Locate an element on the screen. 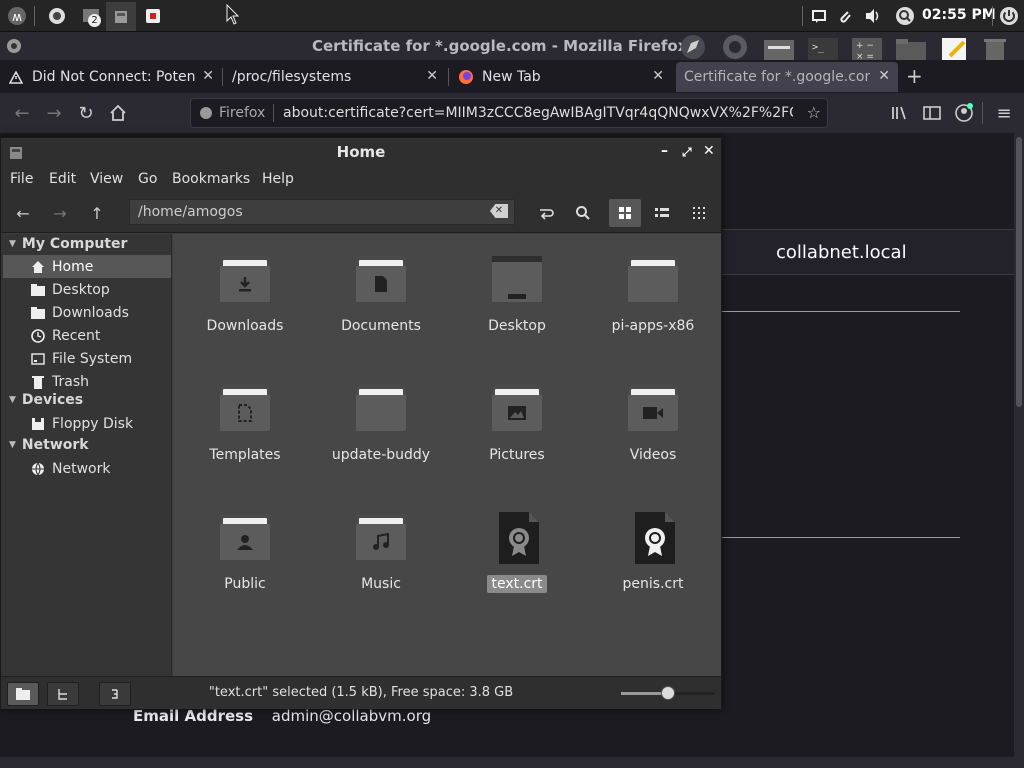 The width and height of the screenshot is (1024, 768). panel-clock: 02:55 PM is located at coordinates (959, 15).